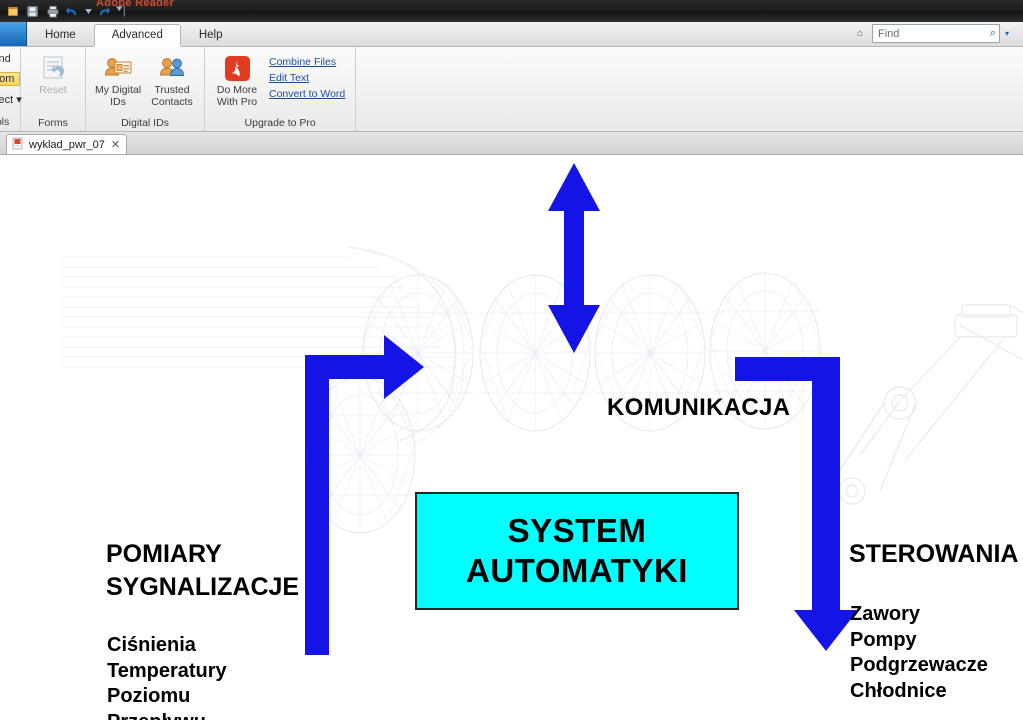  Describe the element at coordinates (307, 78) in the screenshot. I see `edit-text-link: Edit Text` at that location.